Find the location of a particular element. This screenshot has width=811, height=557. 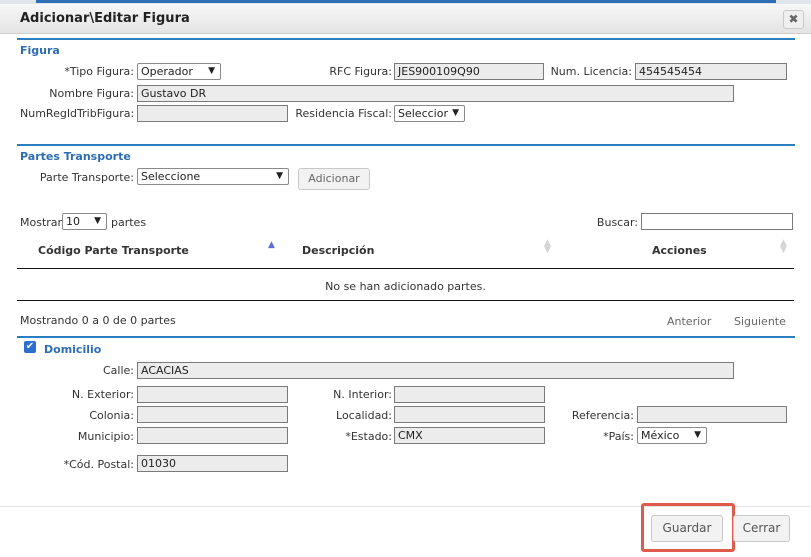

municipio-field is located at coordinates (212, 435).